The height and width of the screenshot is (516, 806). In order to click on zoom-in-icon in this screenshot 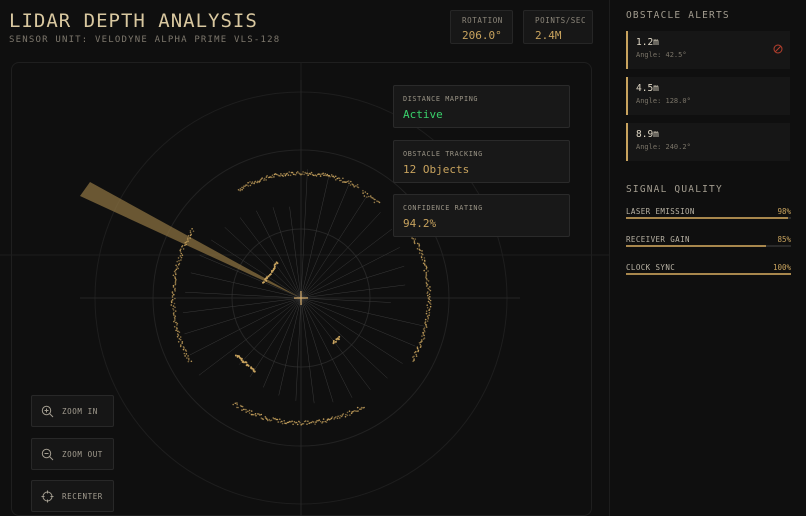, I will do `click(47, 411)`.